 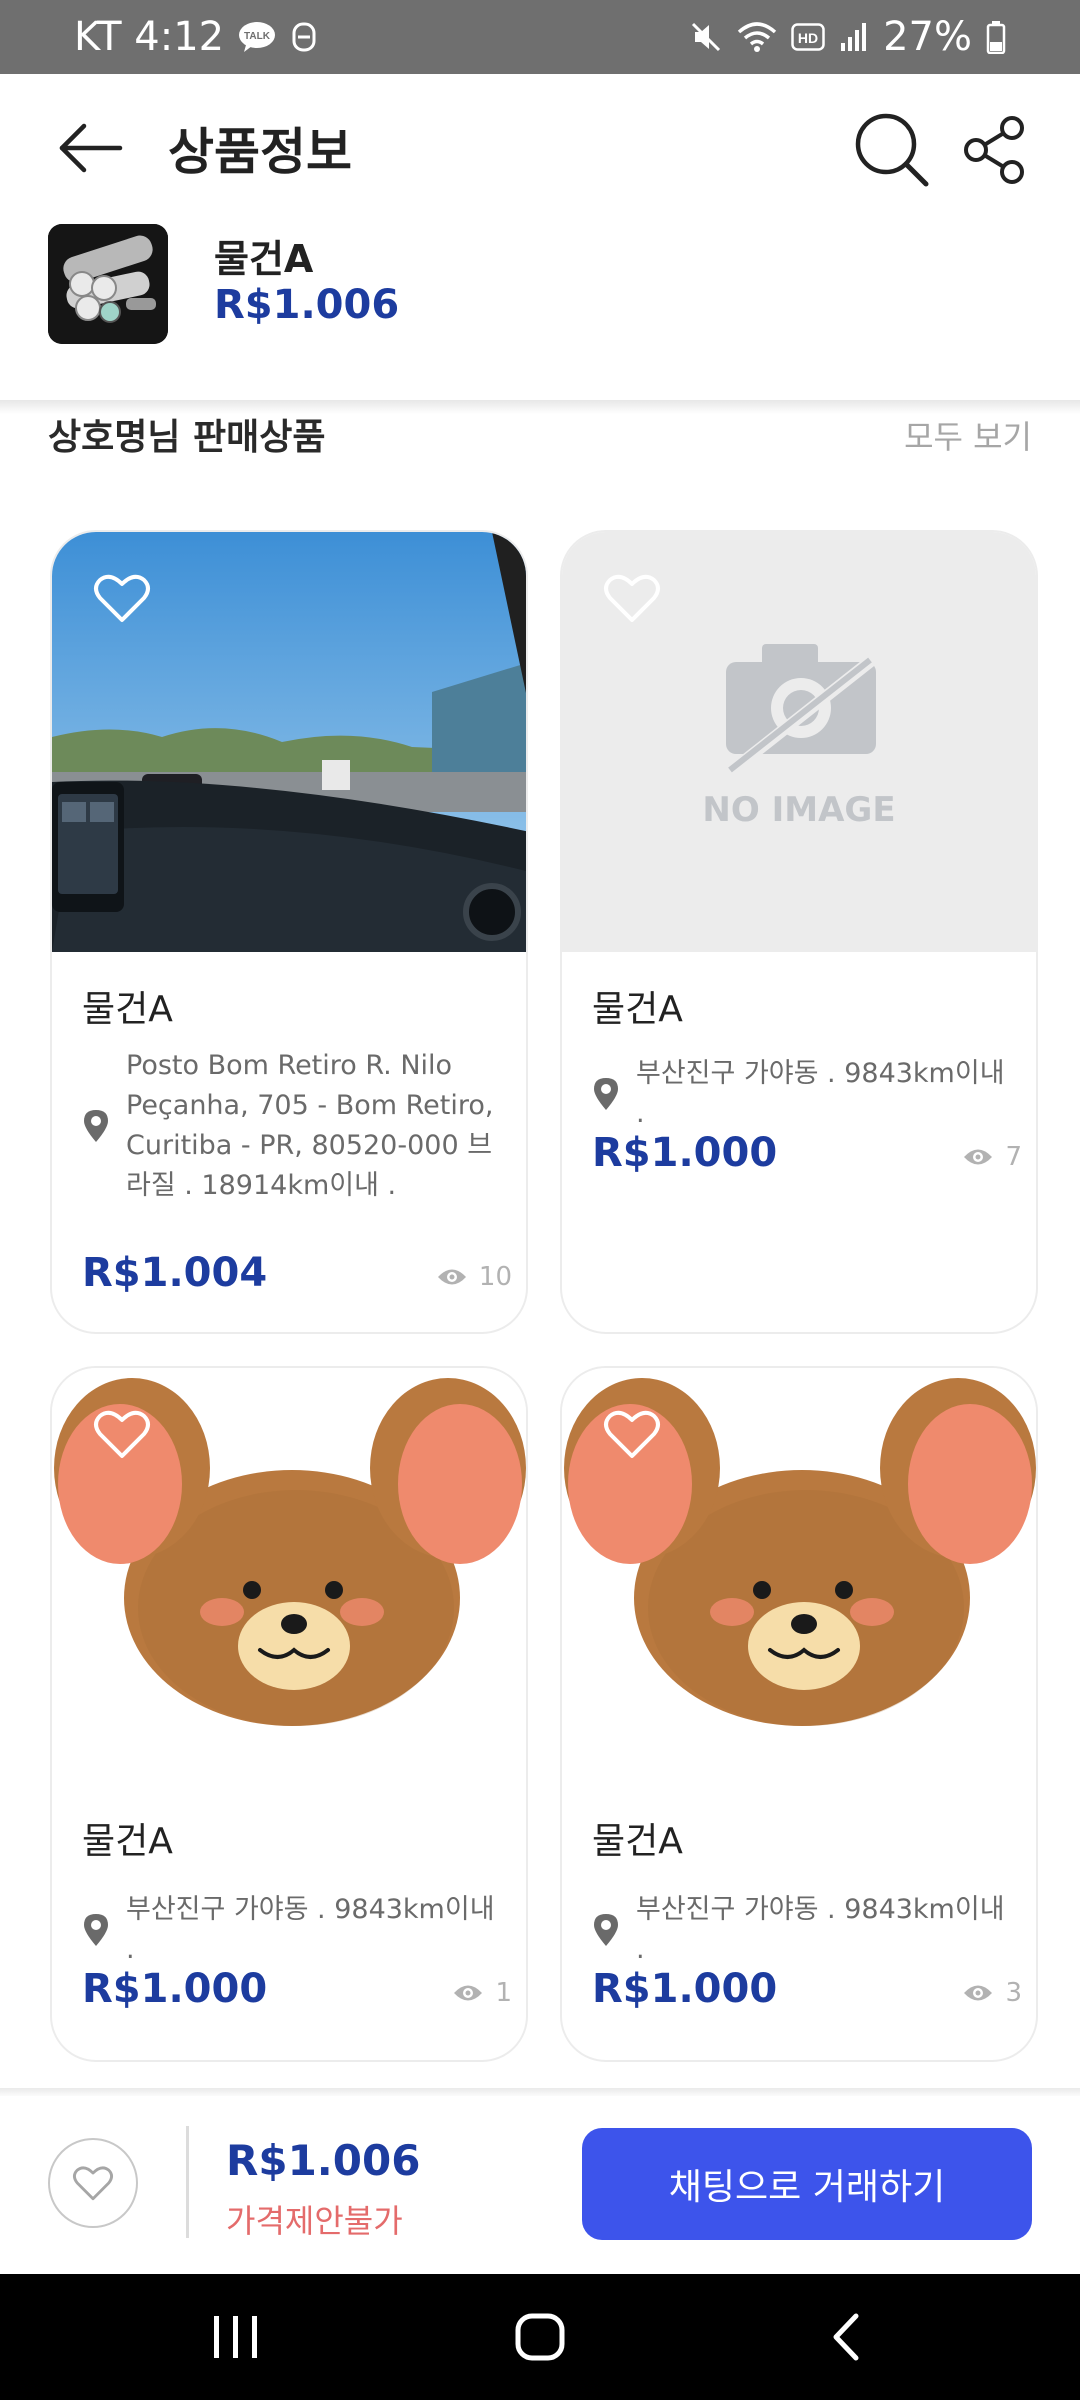 I want to click on hd-icon: HD, so click(x=808, y=37).